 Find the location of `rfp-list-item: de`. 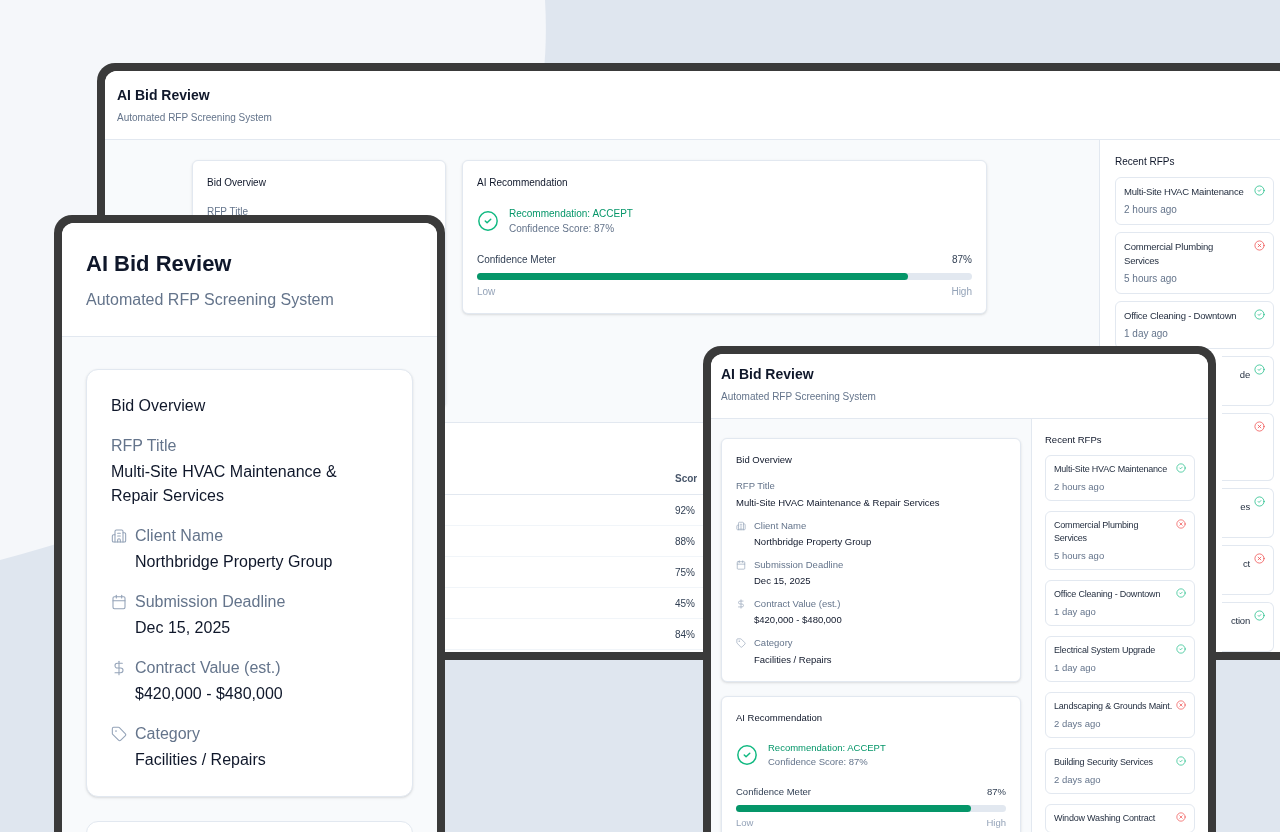

rfp-list-item: de is located at coordinates (1248, 381).